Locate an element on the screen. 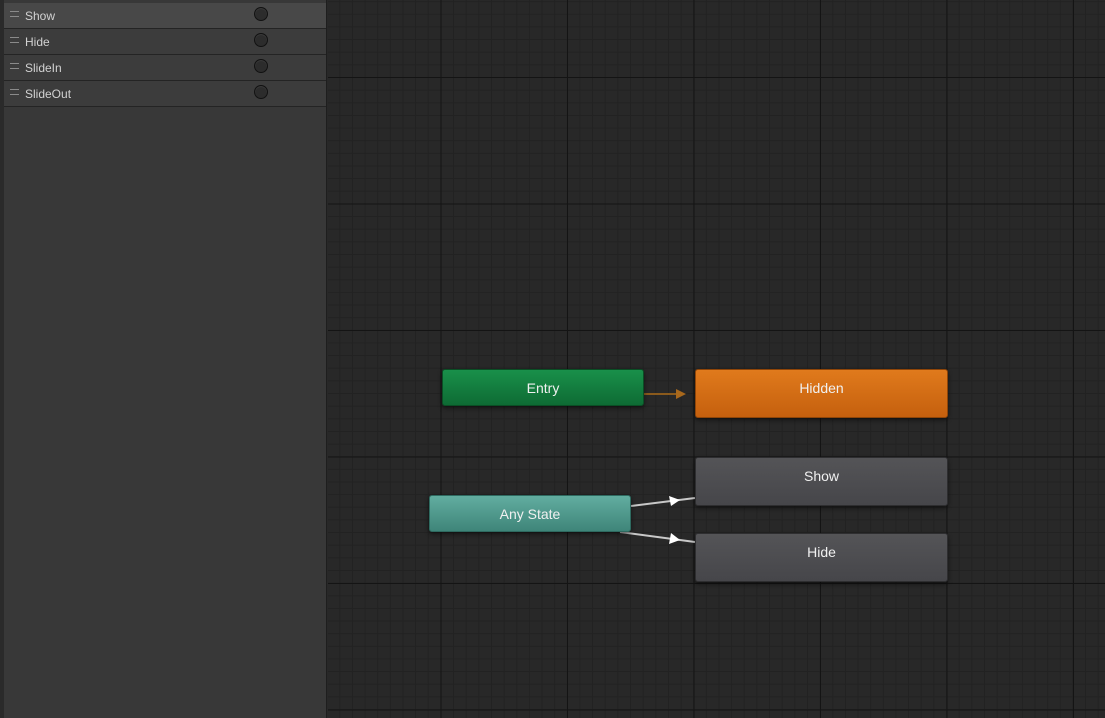 This screenshot has width=1105, height=718. state-show: Show is located at coordinates (821, 481).